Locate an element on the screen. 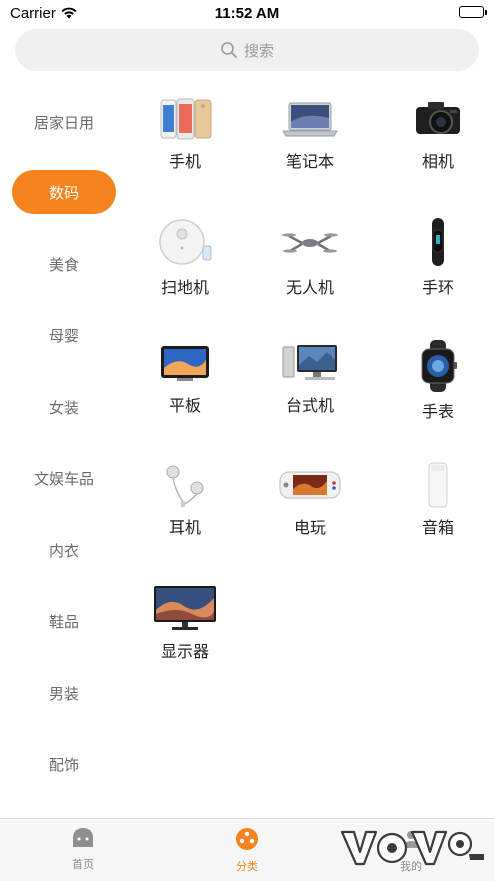 This screenshot has width=494, height=881. sidebar-item-label: 文娱车品 is located at coordinates (63, 478).